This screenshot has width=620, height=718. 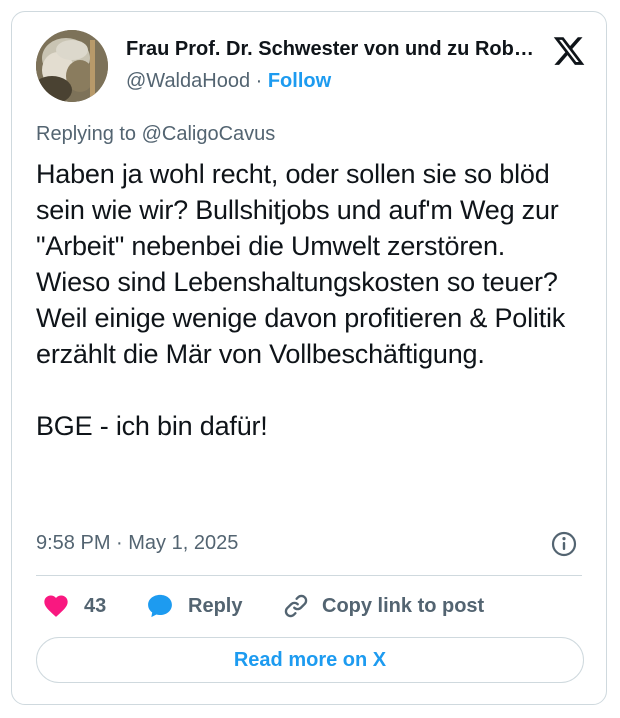 What do you see at coordinates (155, 134) in the screenshot?
I see `replying-to: Replying to @CaligoCavus` at bounding box center [155, 134].